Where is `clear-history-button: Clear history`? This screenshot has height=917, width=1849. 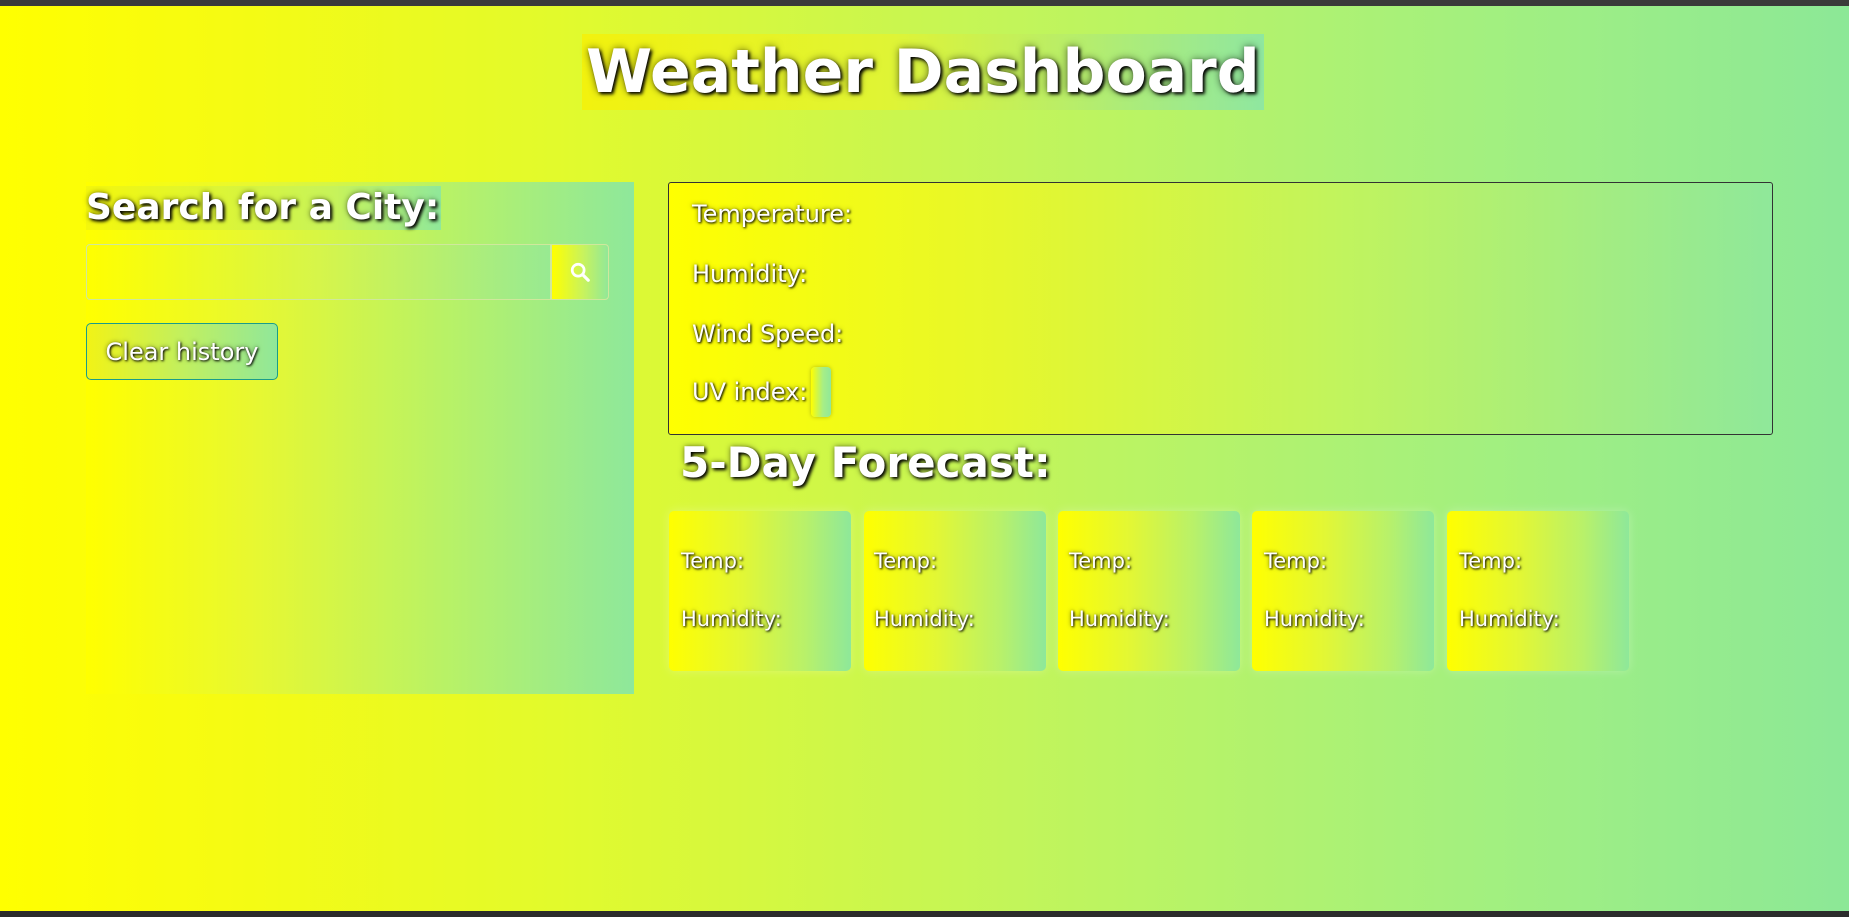 clear-history-button: Clear history is located at coordinates (182, 351).